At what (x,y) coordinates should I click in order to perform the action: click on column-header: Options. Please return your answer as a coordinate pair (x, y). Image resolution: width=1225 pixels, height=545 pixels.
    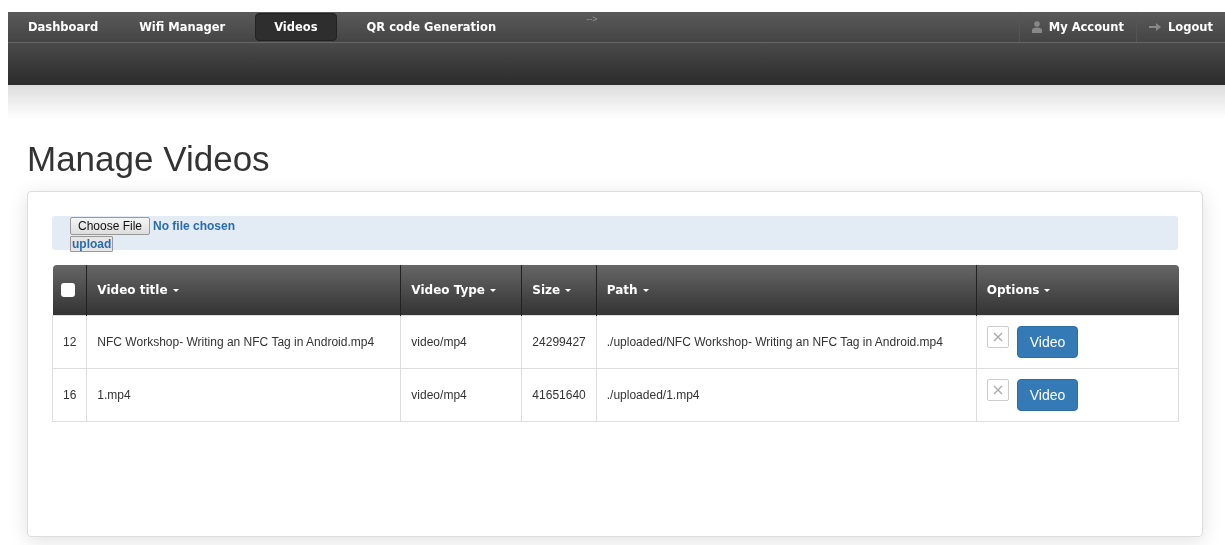
    Looking at the image, I should click on (1018, 290).